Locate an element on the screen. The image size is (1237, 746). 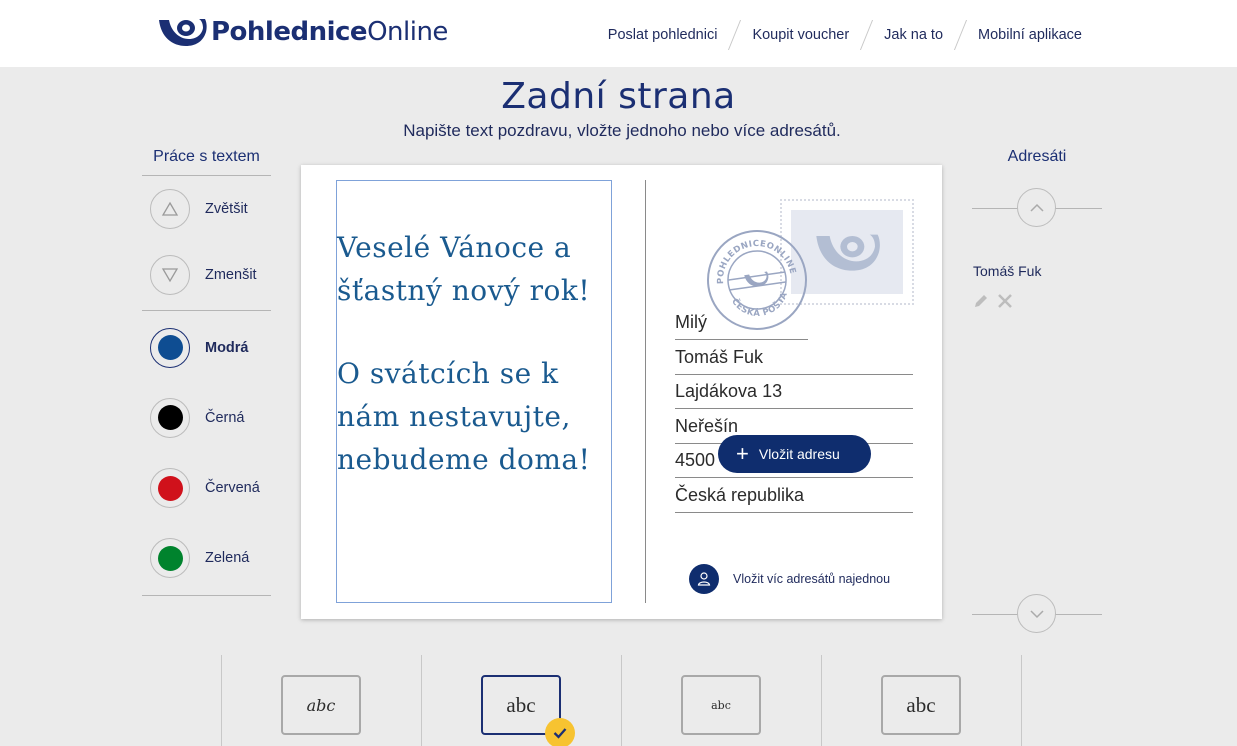
triangle-up-icon is located at coordinates (170, 208).